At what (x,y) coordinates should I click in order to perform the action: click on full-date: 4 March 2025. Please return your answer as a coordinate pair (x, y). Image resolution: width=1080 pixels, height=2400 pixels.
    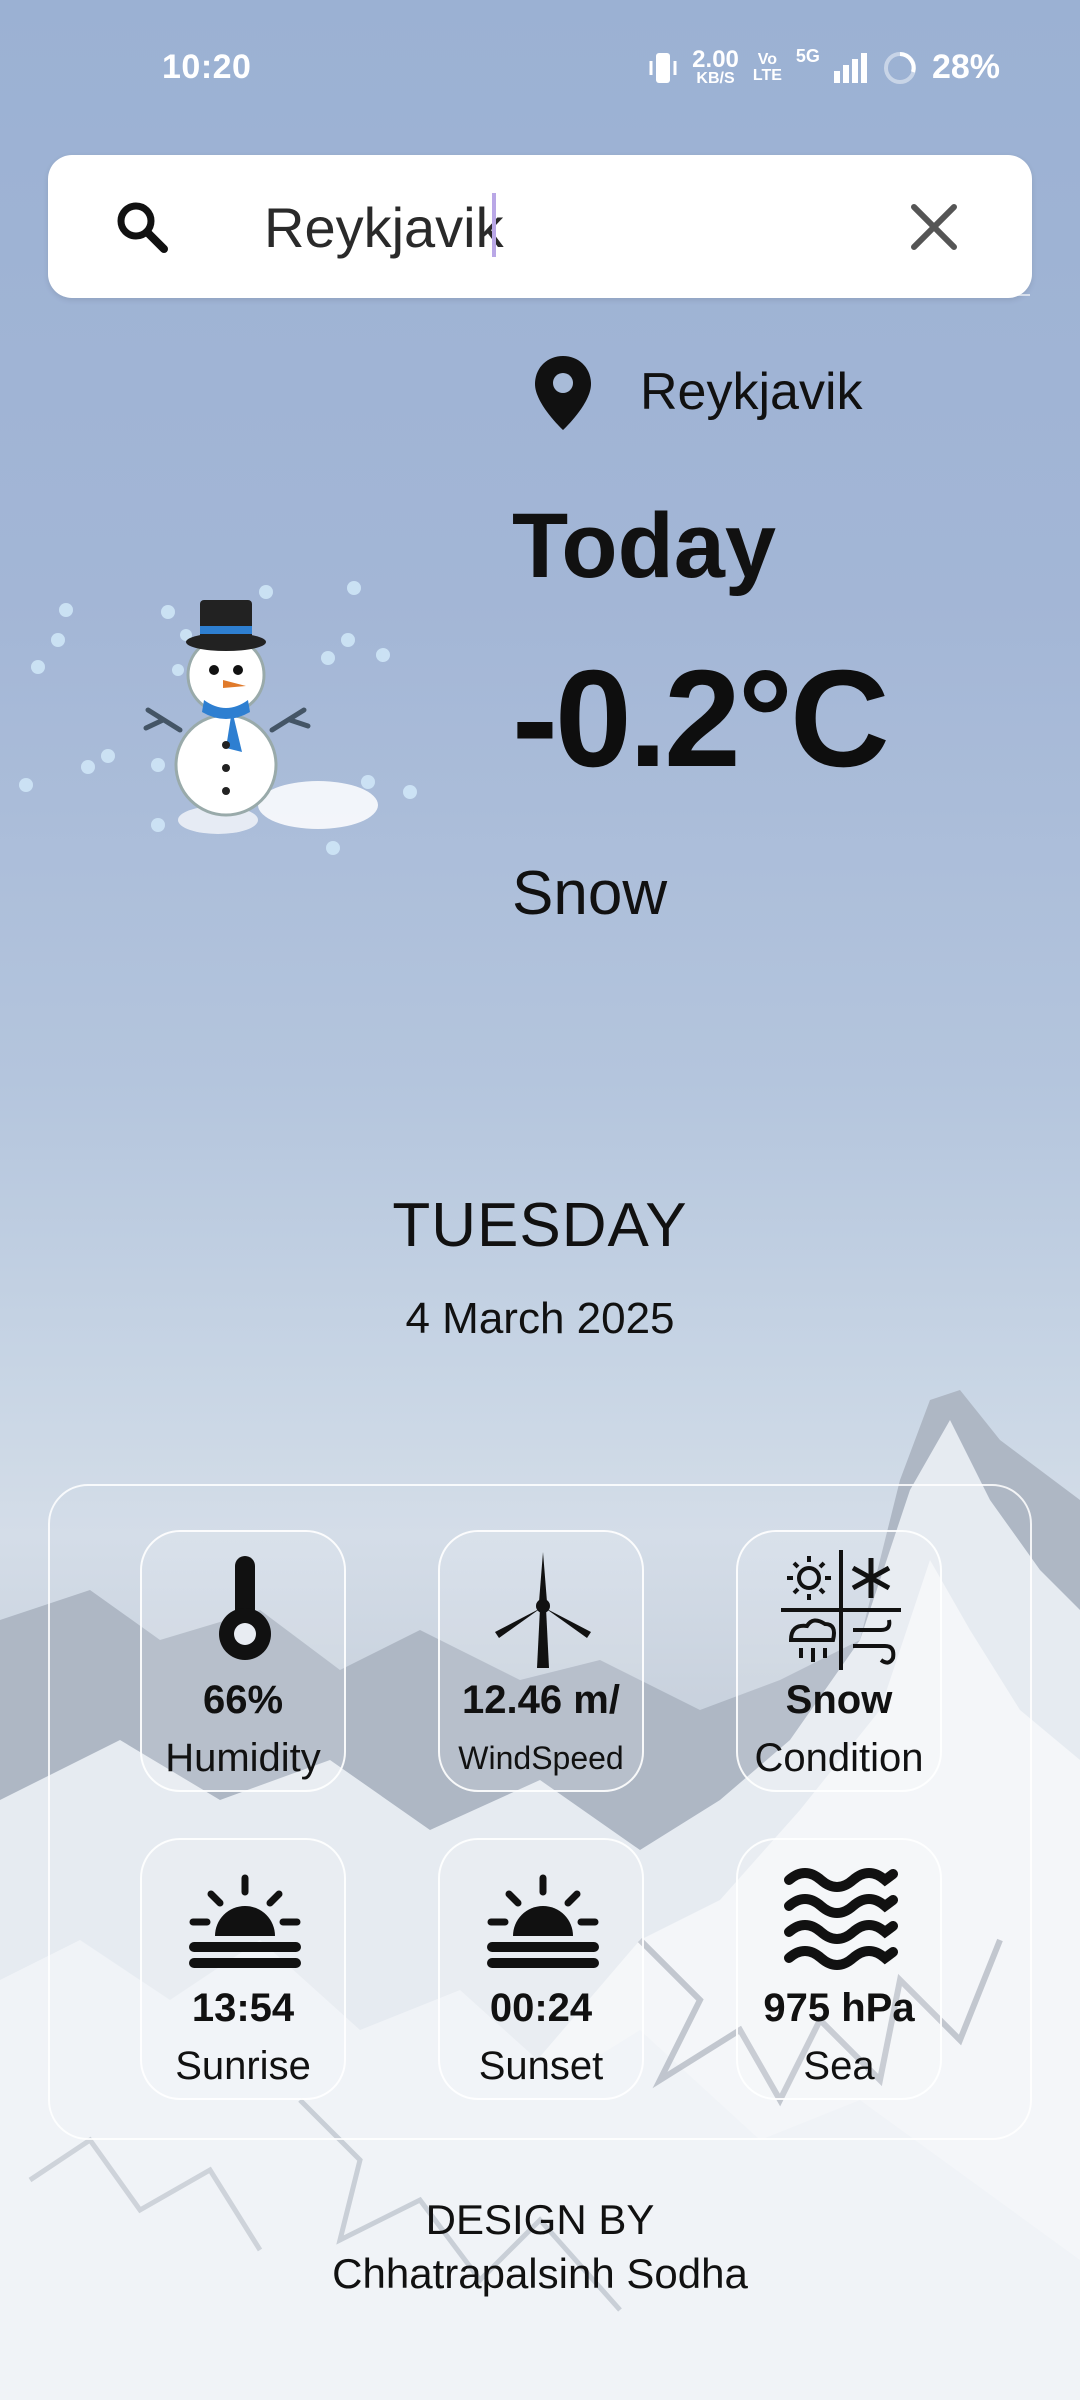
    Looking at the image, I should click on (540, 1318).